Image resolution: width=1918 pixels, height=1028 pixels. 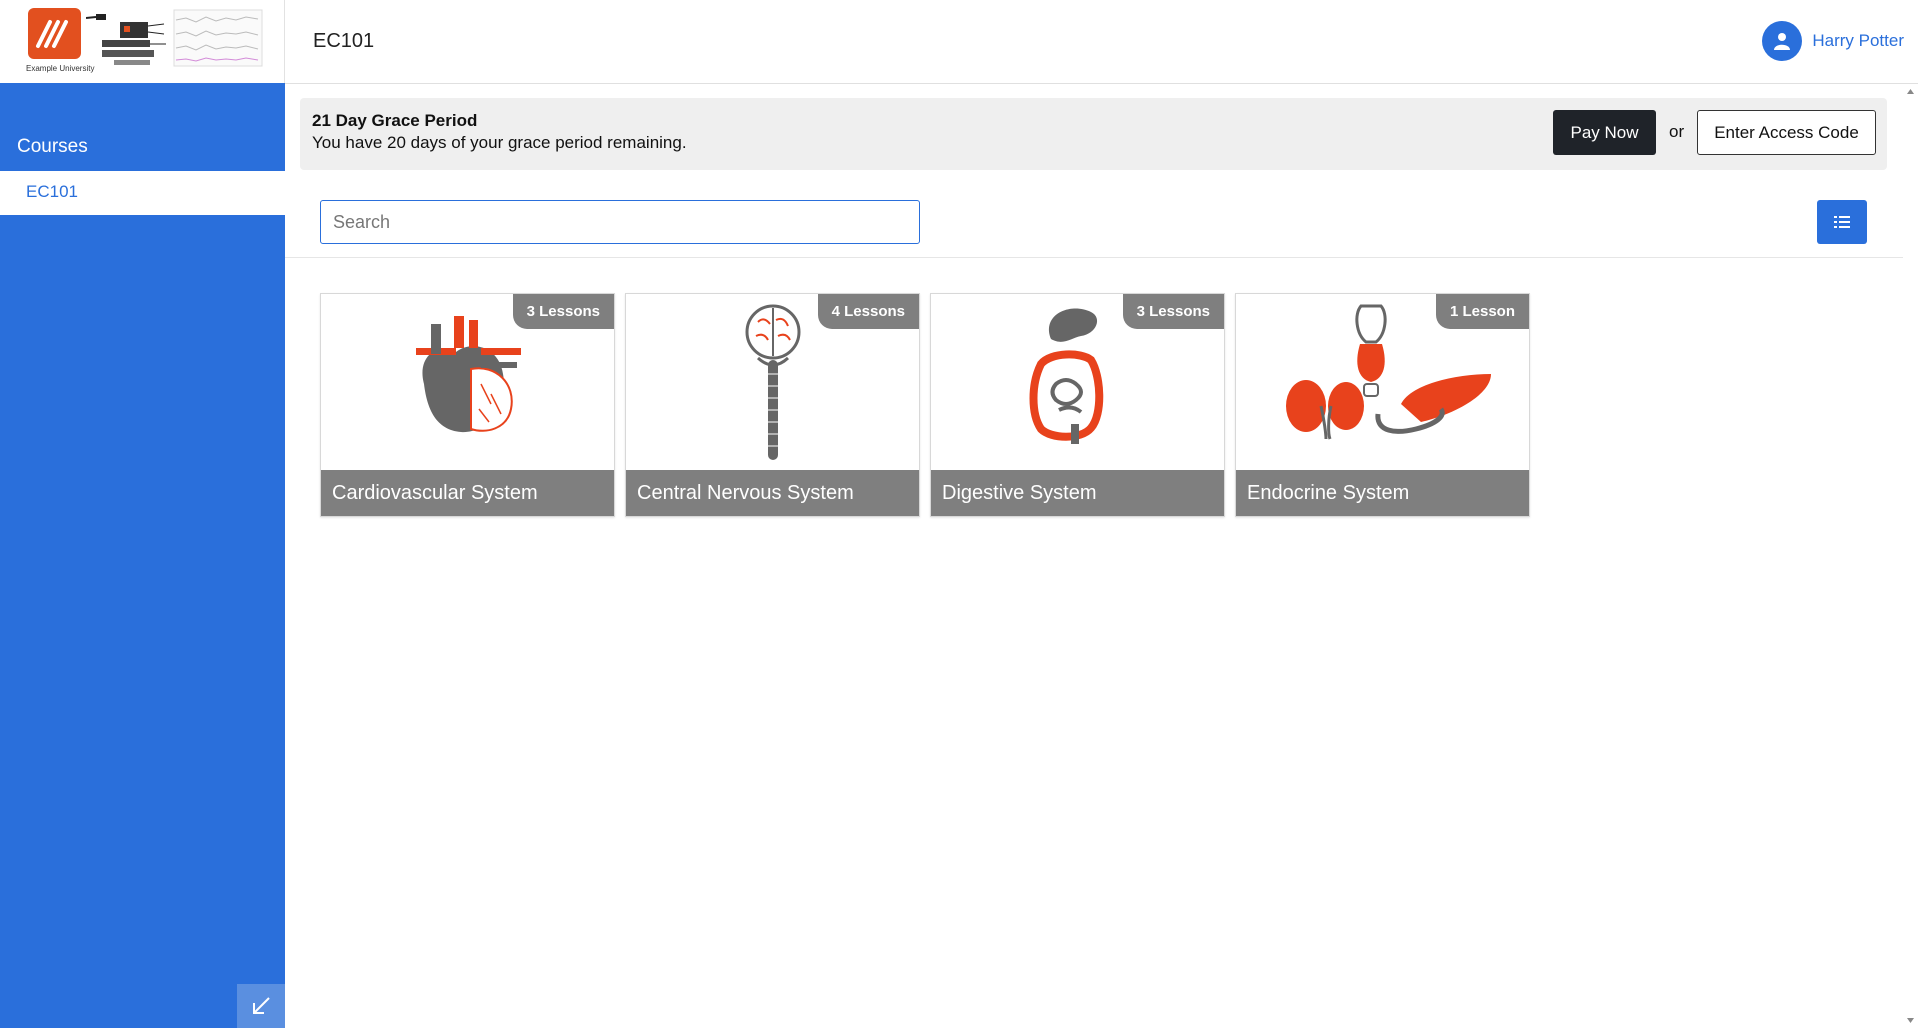 I want to click on course-card: 3 Lessons Digestive System, so click(x=1077, y=405).